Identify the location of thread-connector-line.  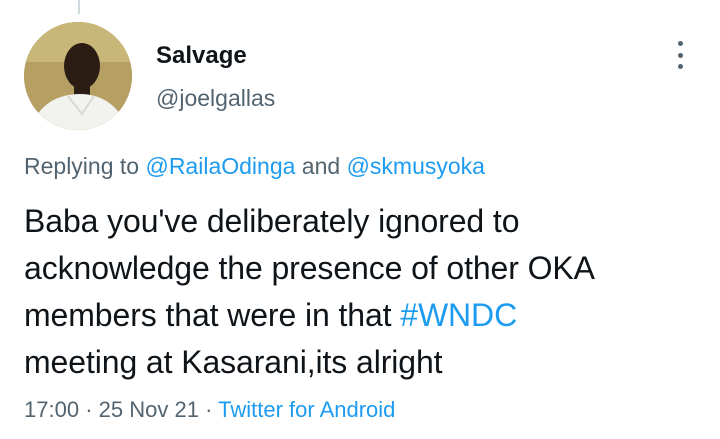
(79, 7).